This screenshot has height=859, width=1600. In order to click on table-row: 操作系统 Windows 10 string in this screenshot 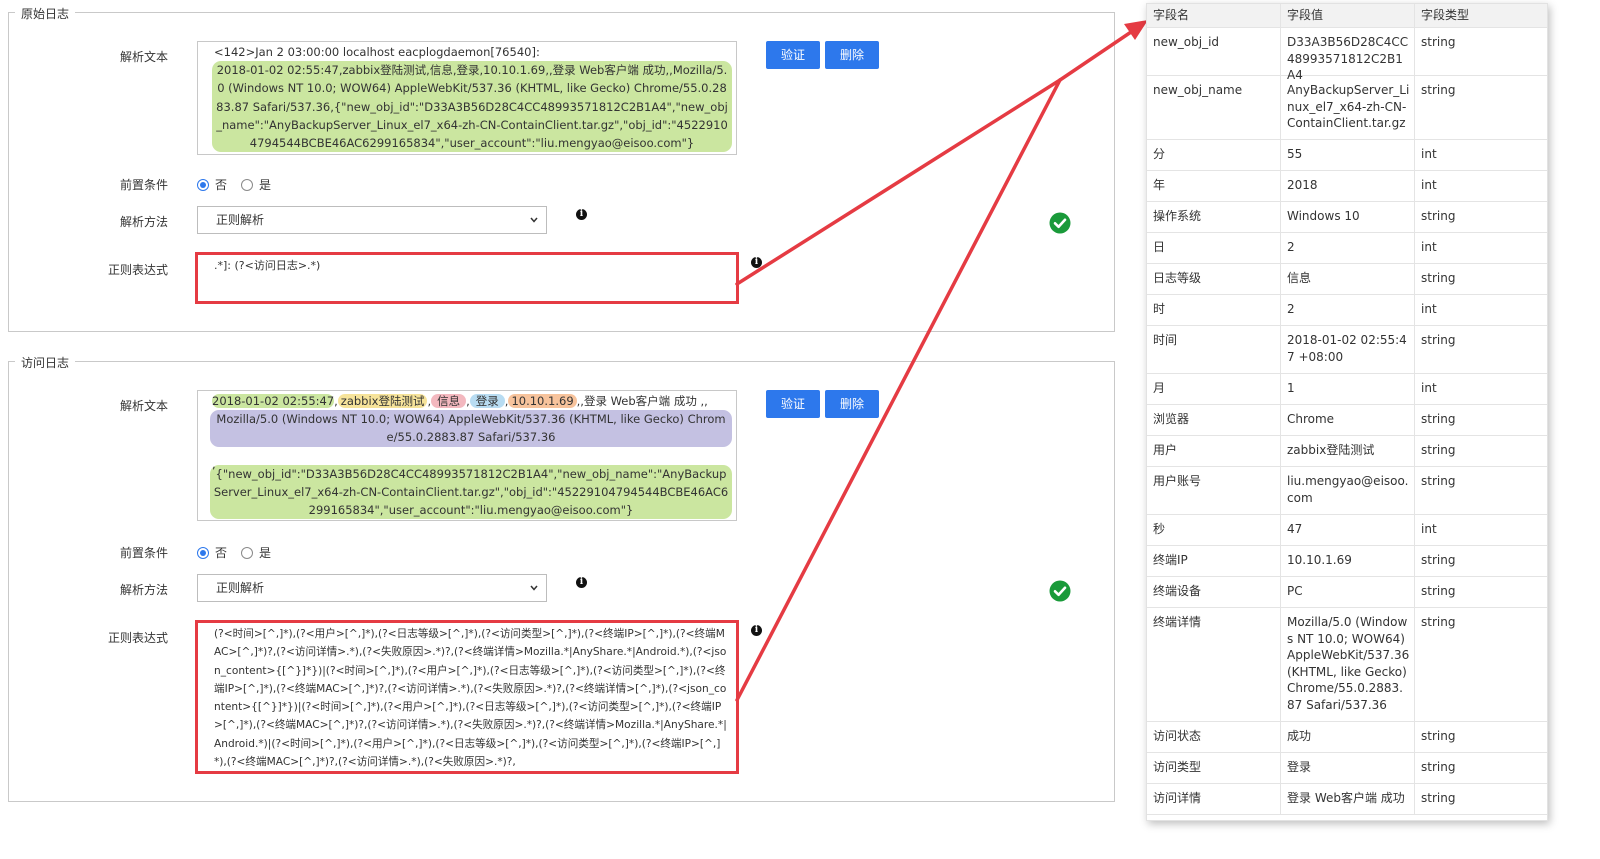, I will do `click(1347, 217)`.